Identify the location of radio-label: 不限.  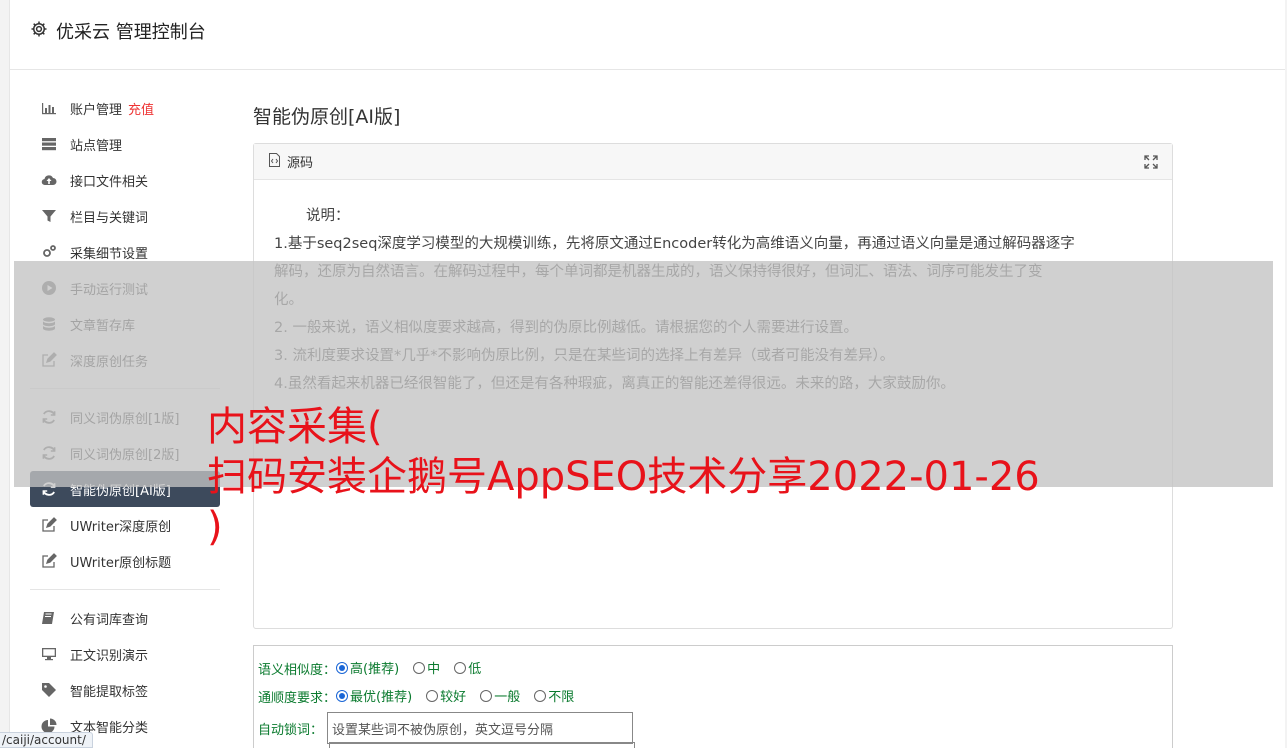
(561, 698).